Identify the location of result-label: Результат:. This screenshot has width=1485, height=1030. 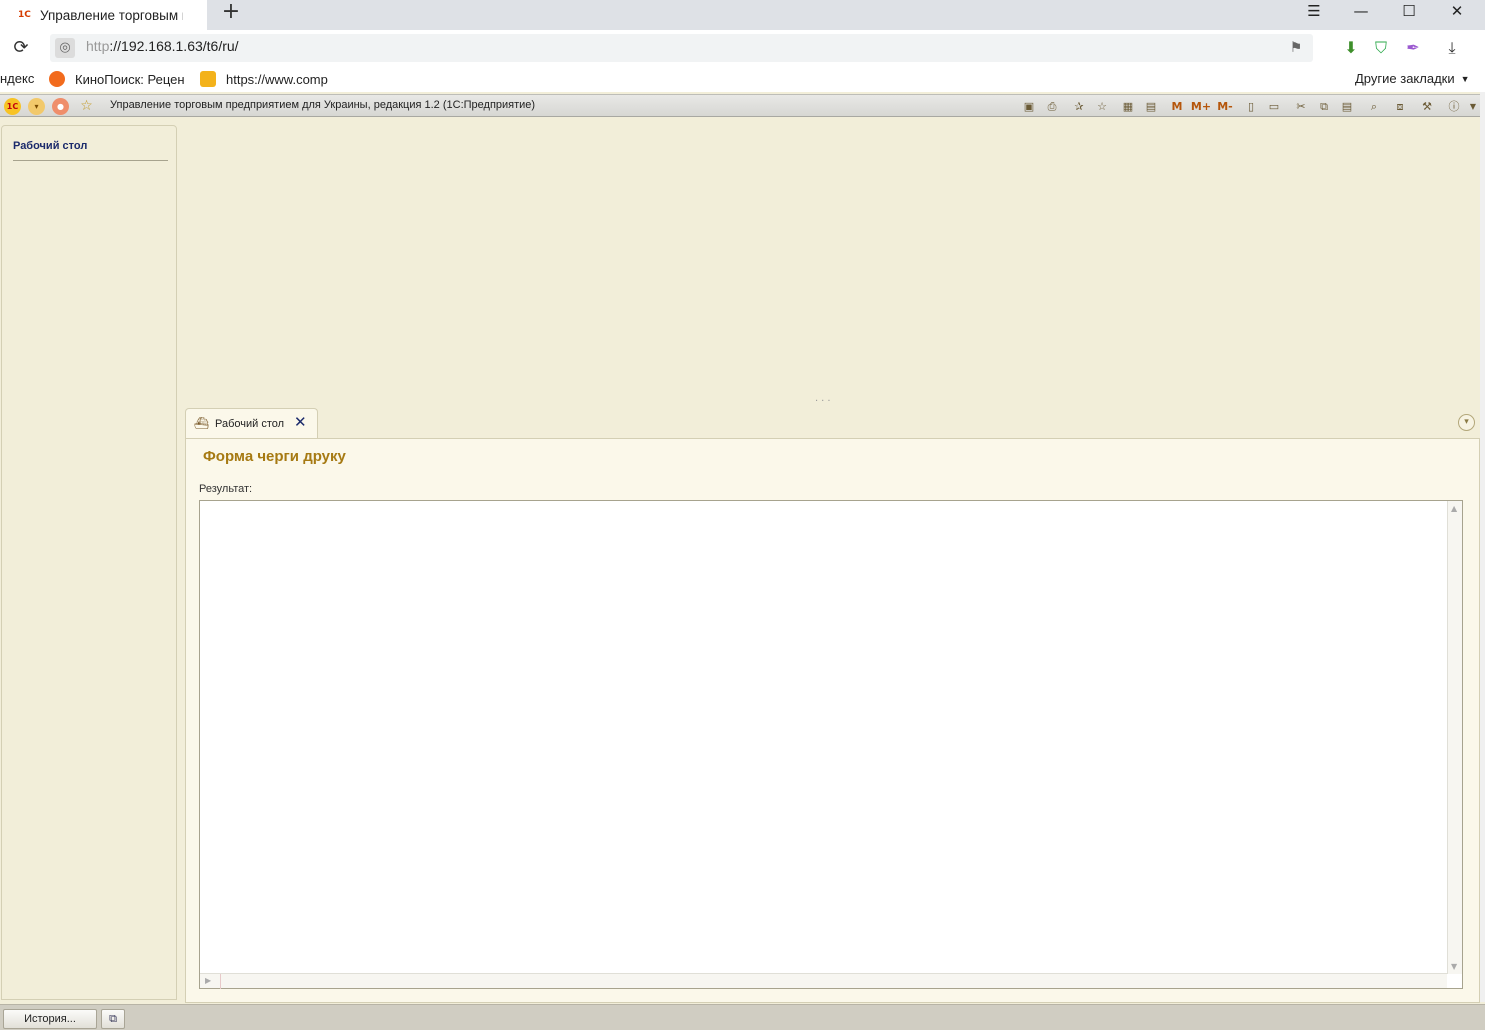
(226, 489).